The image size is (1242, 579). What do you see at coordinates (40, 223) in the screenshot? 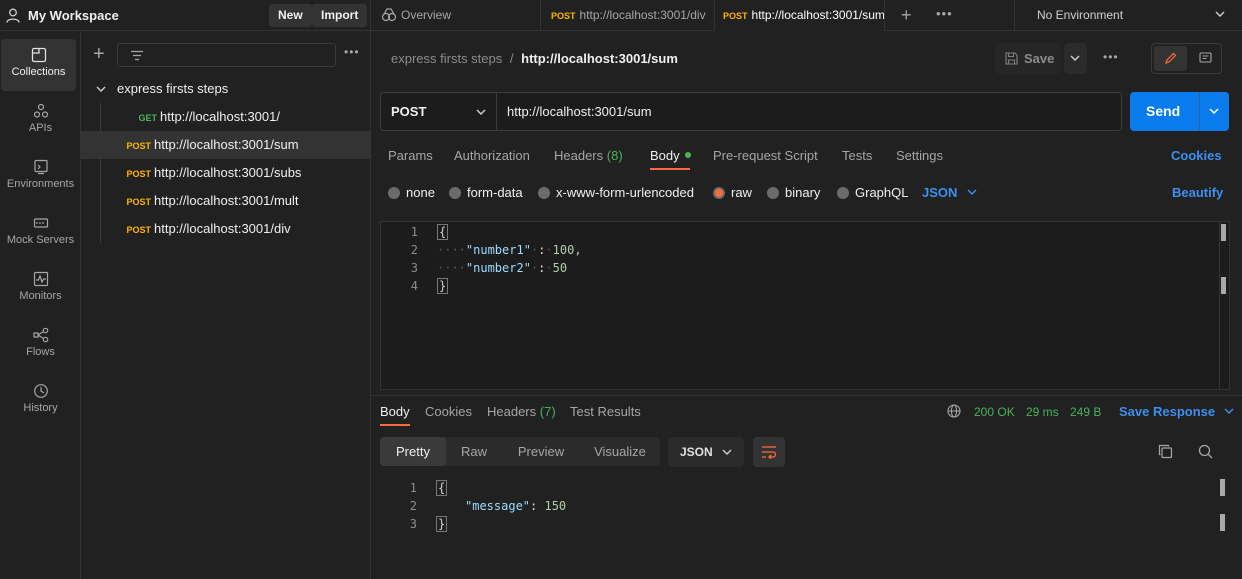
I see `mock-servers-icon` at bounding box center [40, 223].